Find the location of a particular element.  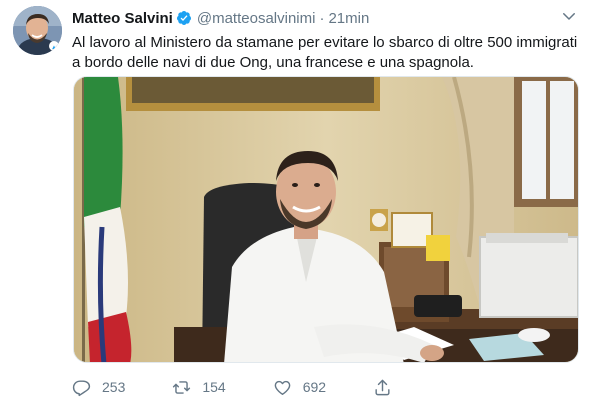

retweet-icon is located at coordinates (182, 387).